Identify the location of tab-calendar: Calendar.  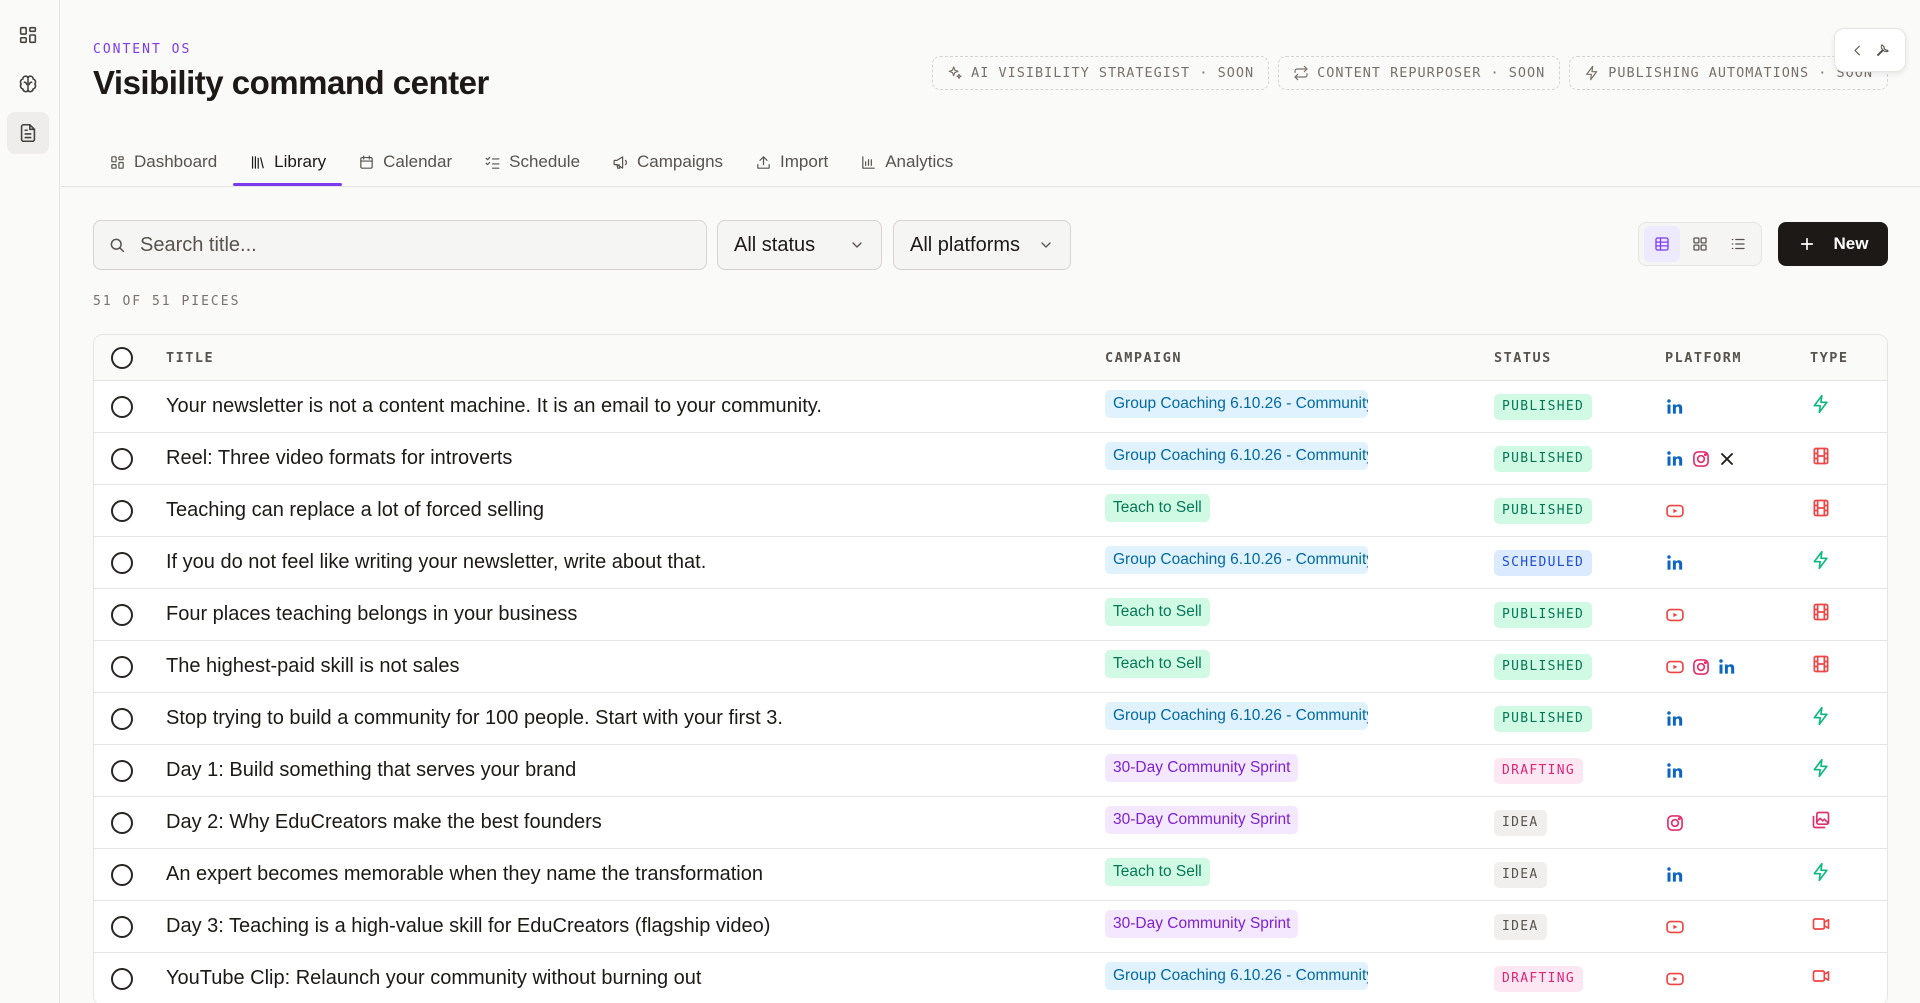
(405, 162).